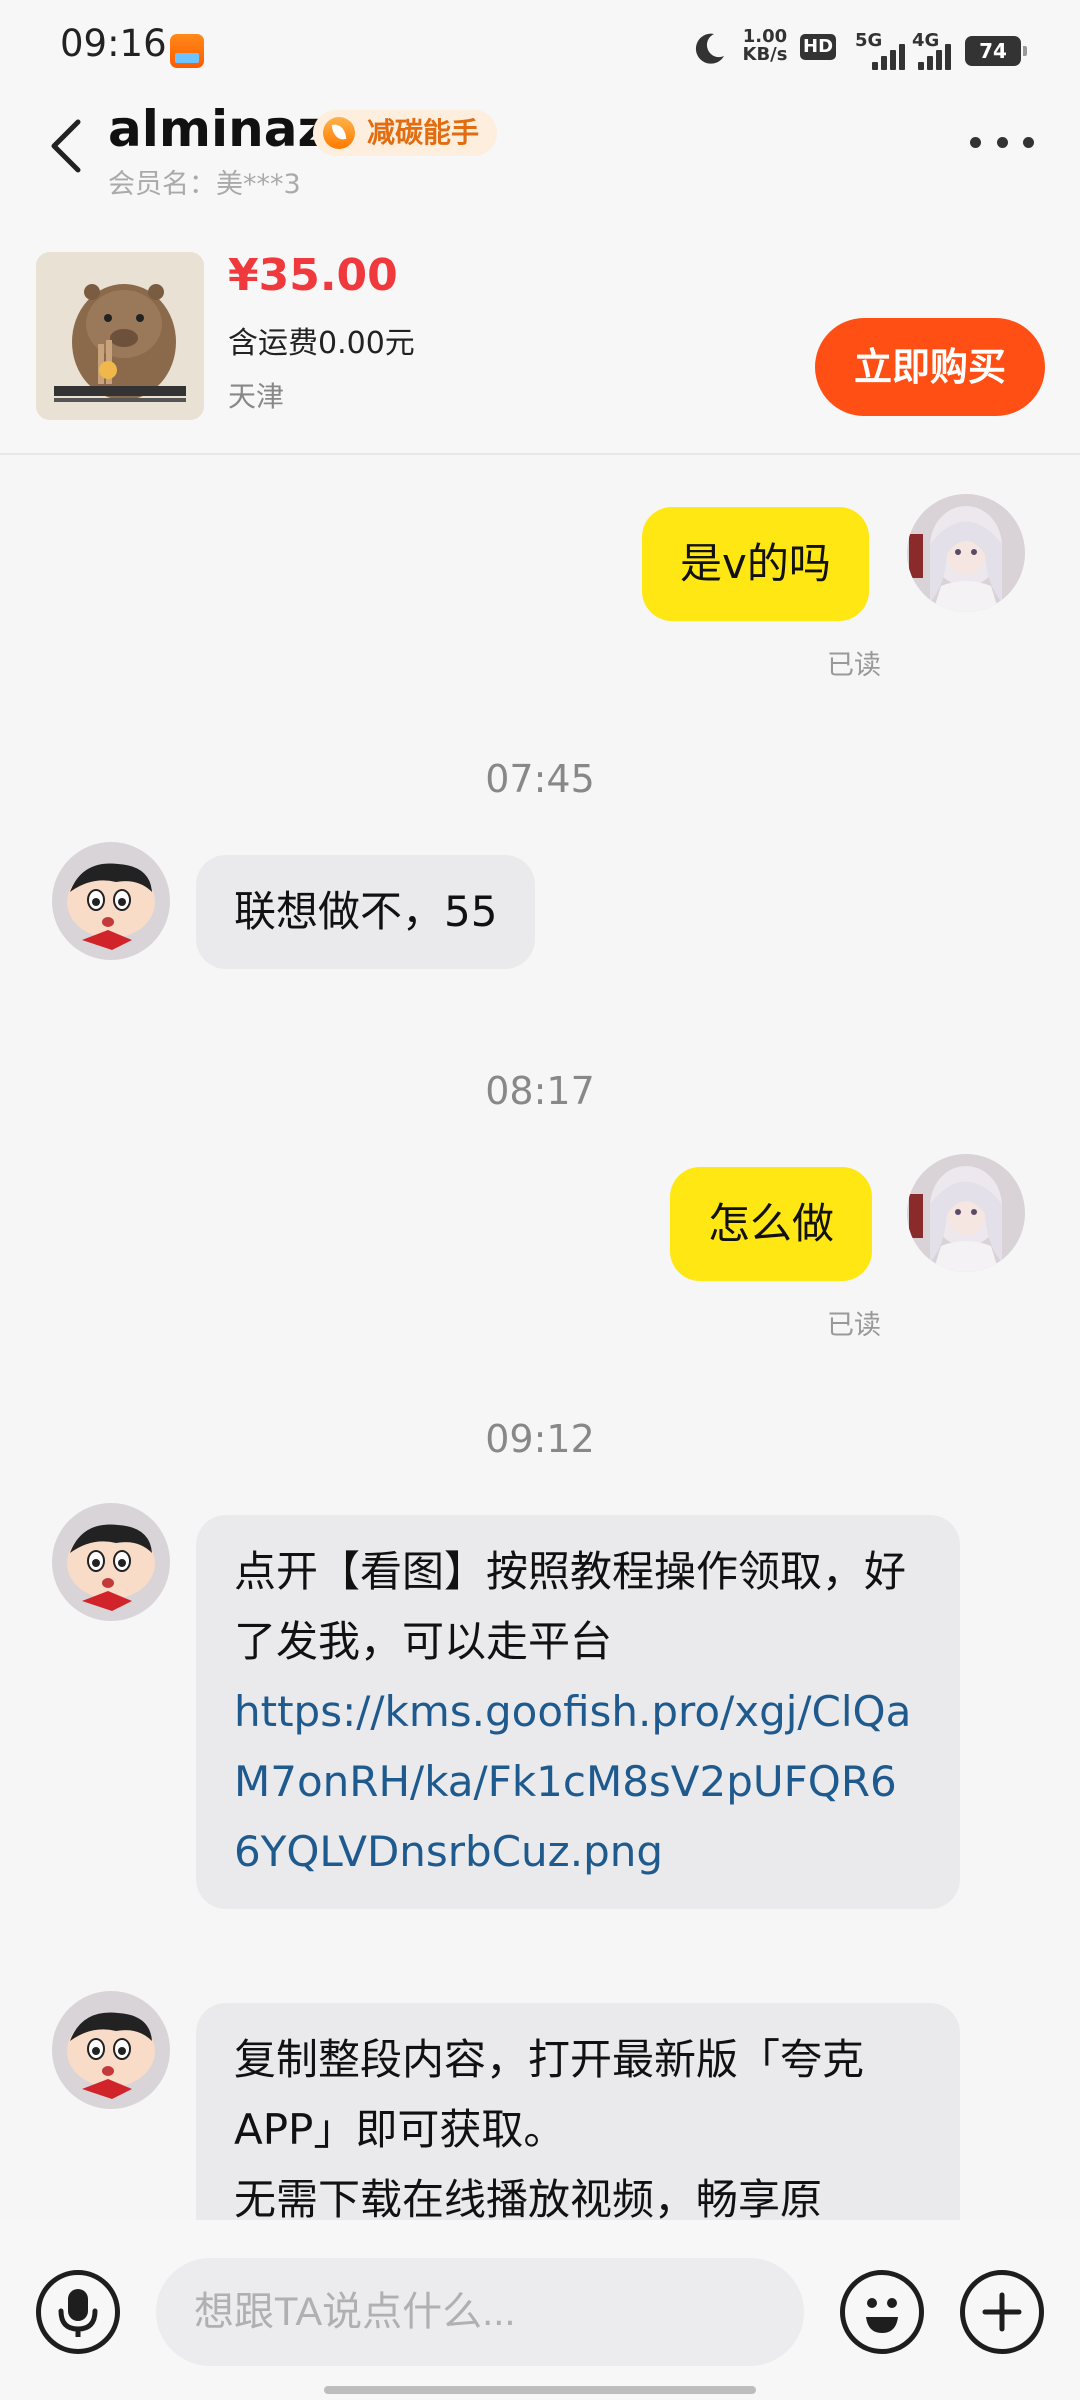  Describe the element at coordinates (892, 55) in the screenshot. I see `signal-5g-icon` at that location.